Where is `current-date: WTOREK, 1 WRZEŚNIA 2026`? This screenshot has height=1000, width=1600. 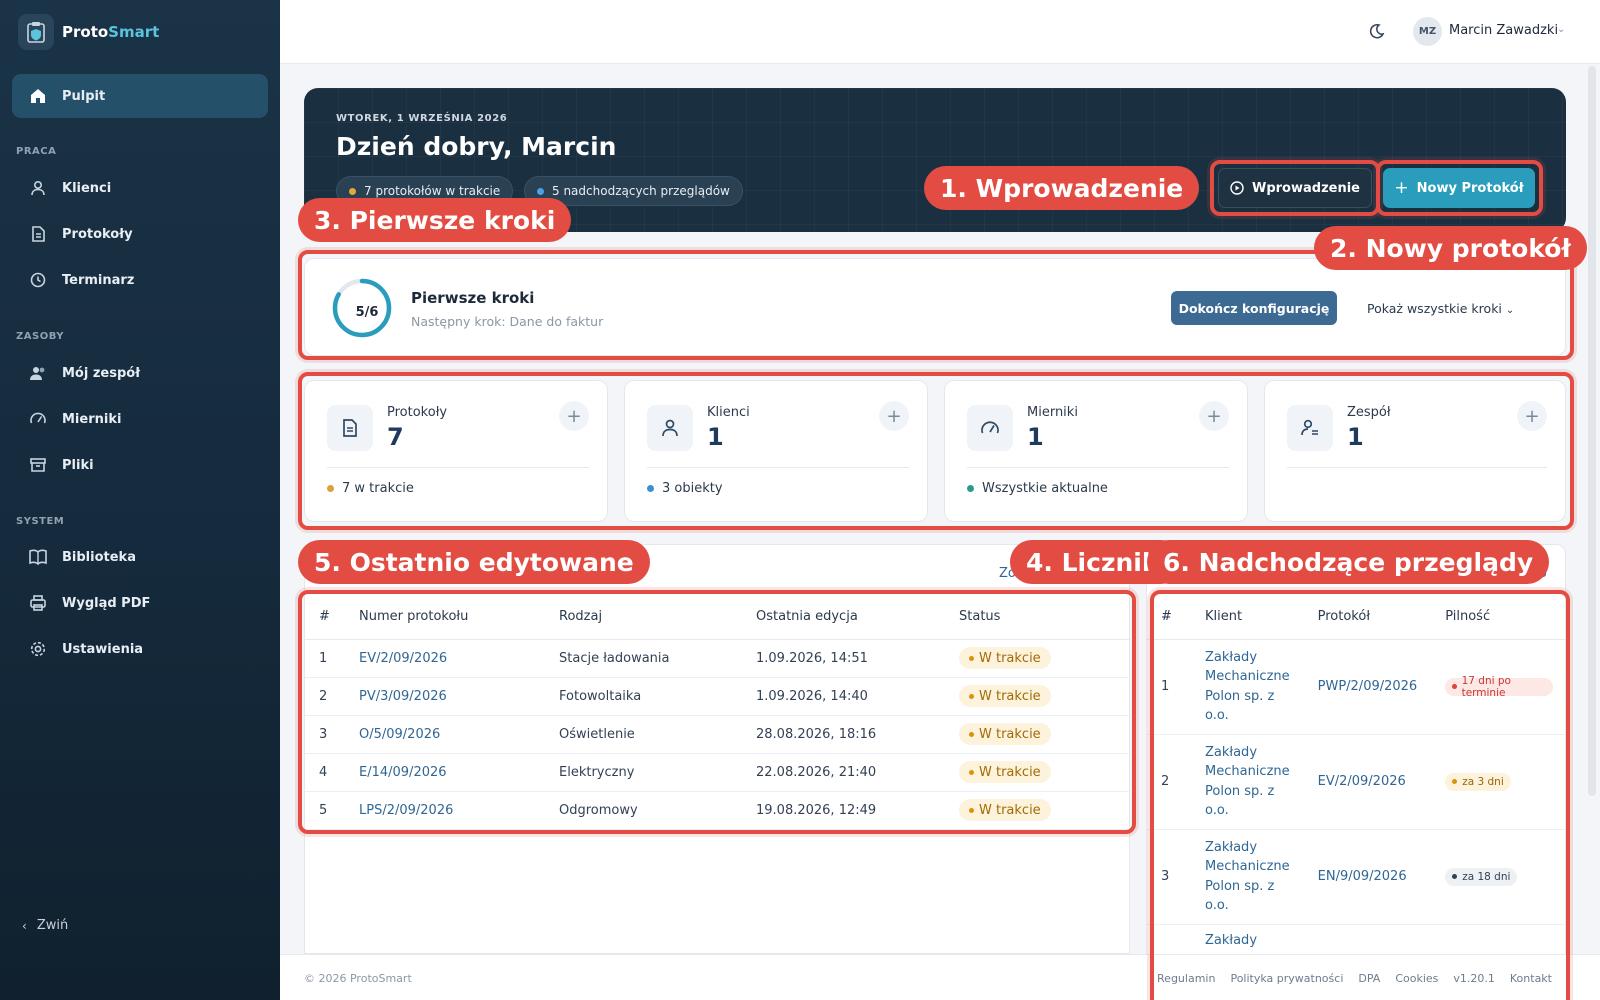 current-date: WTOREK, 1 WRZEŚNIA 2026 is located at coordinates (422, 118).